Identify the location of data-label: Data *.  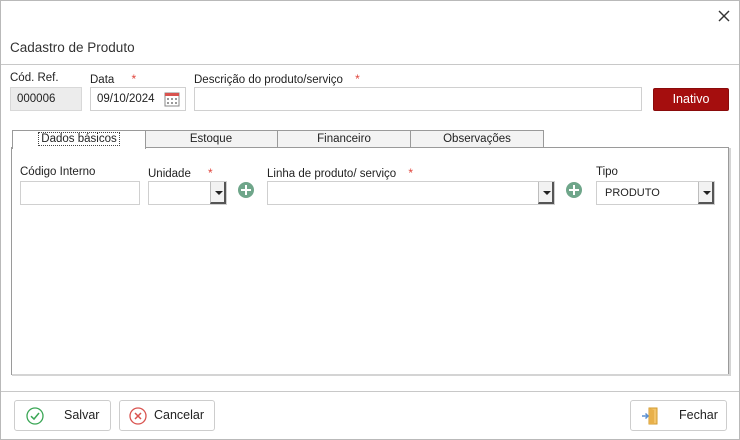
(113, 79).